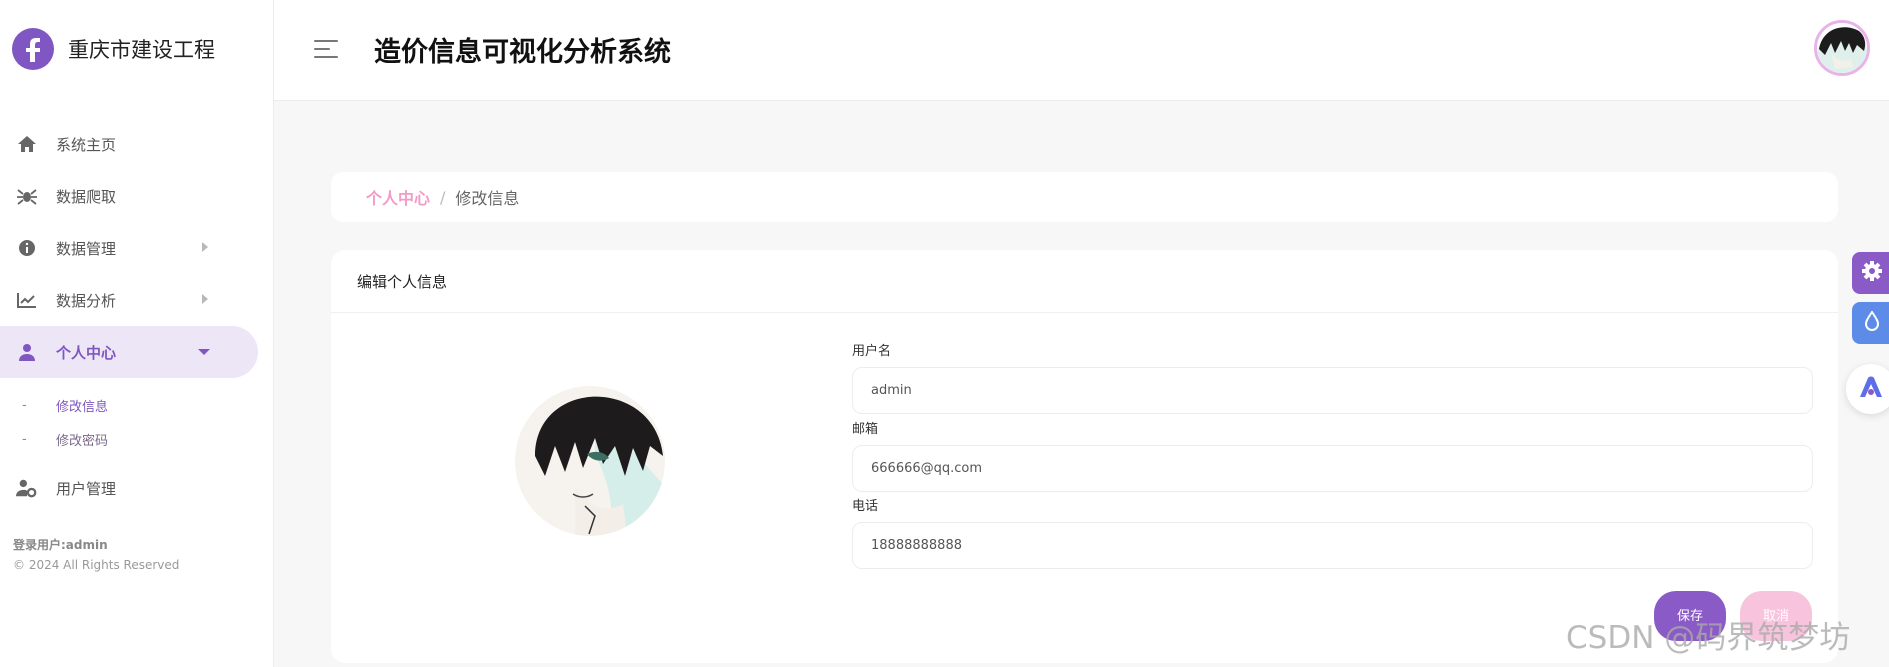 This screenshot has height=667, width=1889. I want to click on sidebar-item-data-analysis: 数据分析, so click(137, 300).